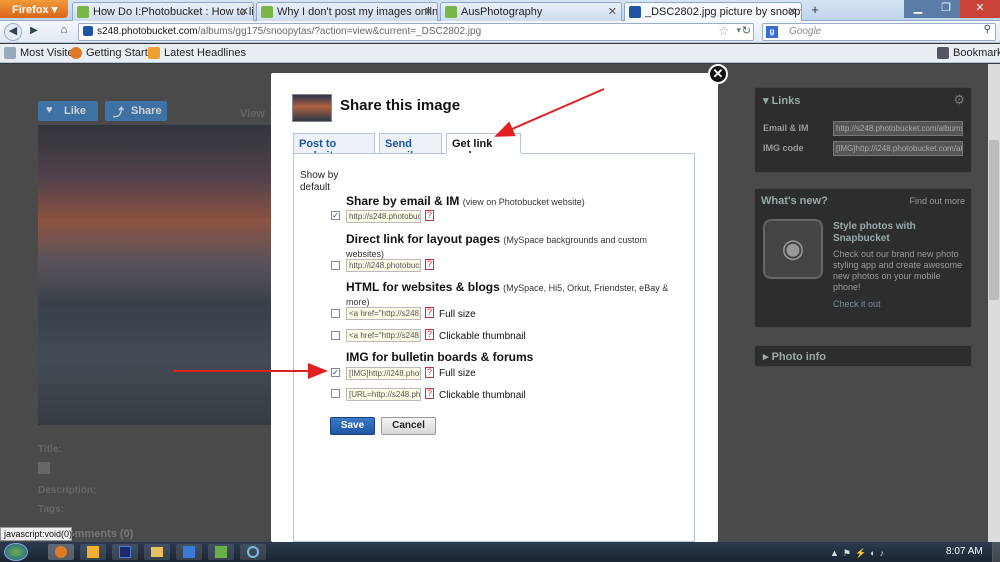  What do you see at coordinates (16, 552) in the screenshot?
I see `start-button` at bounding box center [16, 552].